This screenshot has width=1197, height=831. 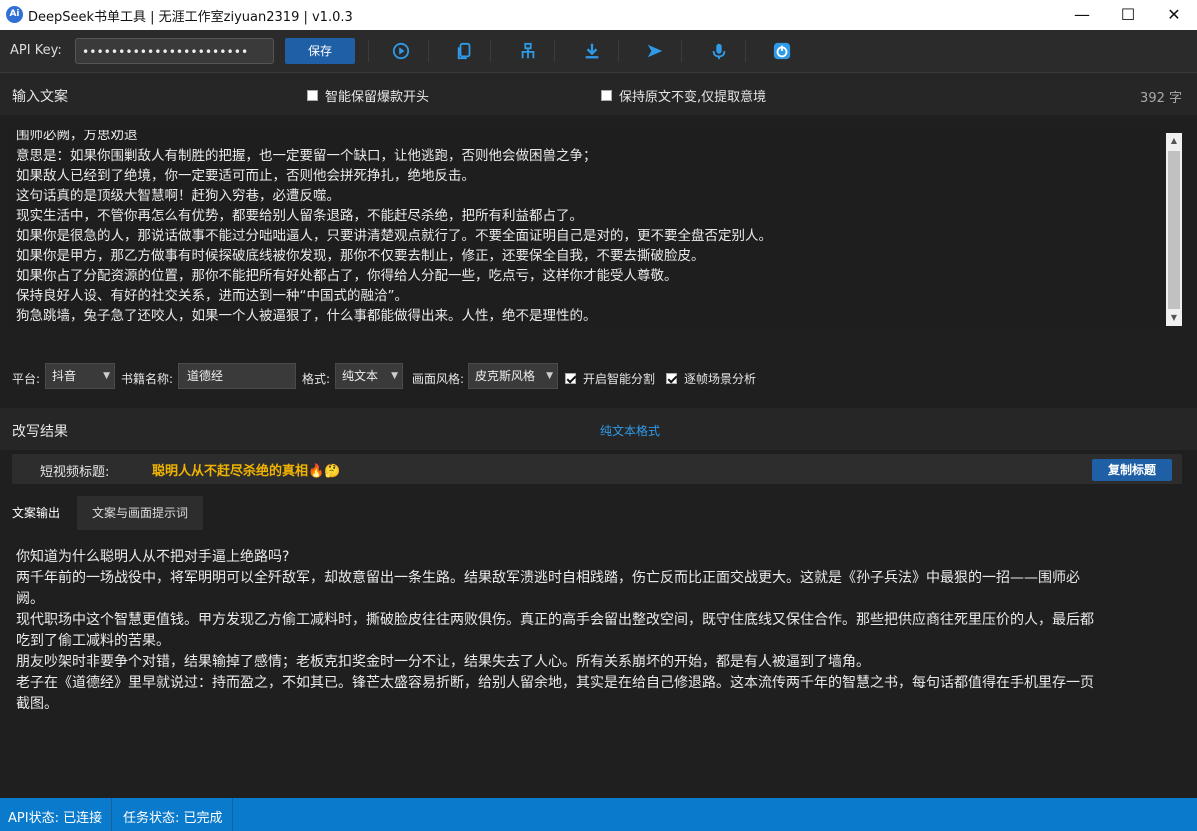 What do you see at coordinates (1132, 470) in the screenshot?
I see `copy-title-button: 复制标题` at bounding box center [1132, 470].